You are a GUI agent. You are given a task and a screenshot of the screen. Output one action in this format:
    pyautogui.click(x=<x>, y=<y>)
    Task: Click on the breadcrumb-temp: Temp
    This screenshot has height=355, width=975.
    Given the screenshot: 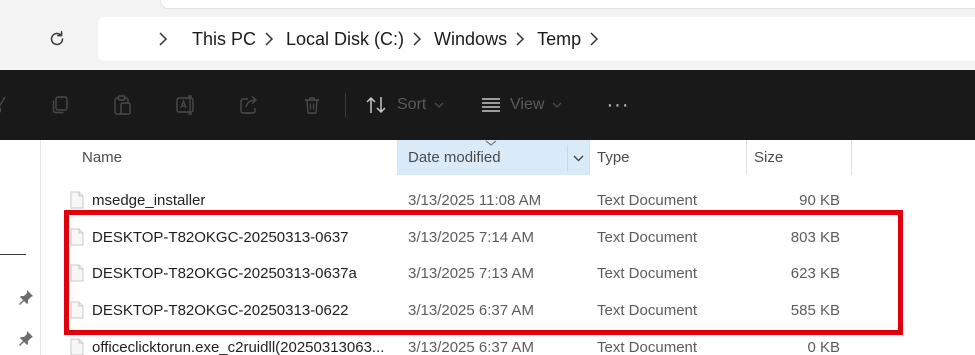 What is the action you would take?
    pyautogui.click(x=559, y=39)
    